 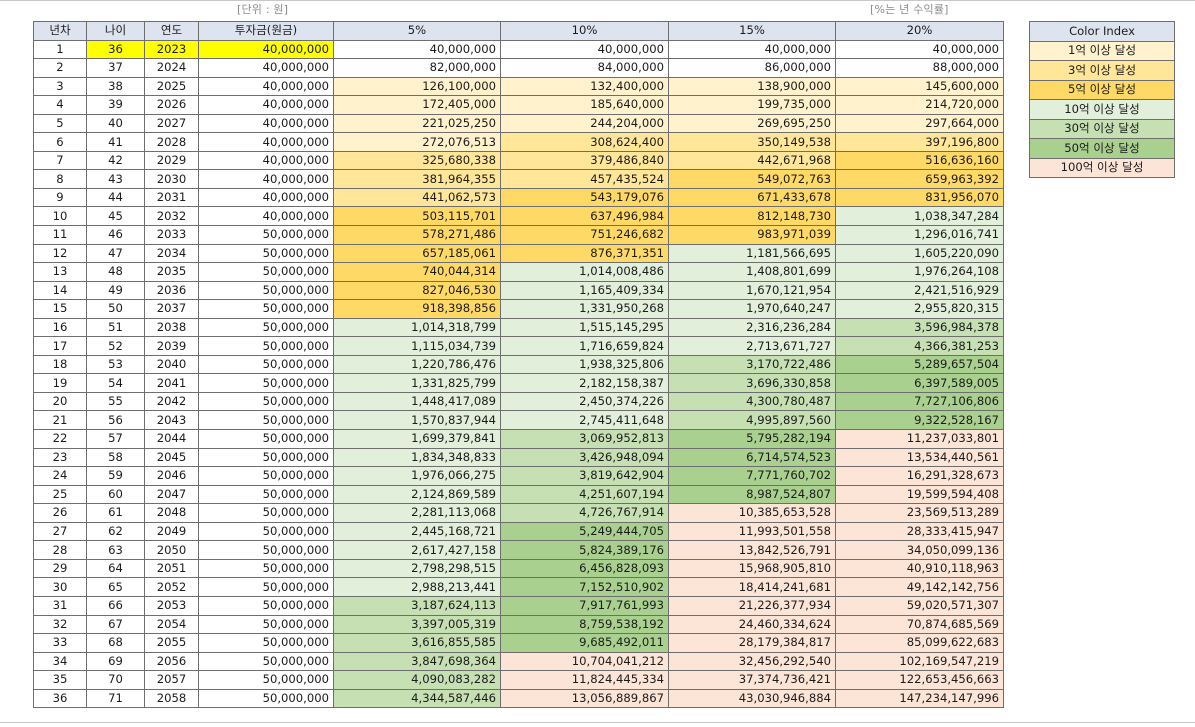 I want to click on cell-rate-20: 2,421,516,929, so click(x=919, y=290).